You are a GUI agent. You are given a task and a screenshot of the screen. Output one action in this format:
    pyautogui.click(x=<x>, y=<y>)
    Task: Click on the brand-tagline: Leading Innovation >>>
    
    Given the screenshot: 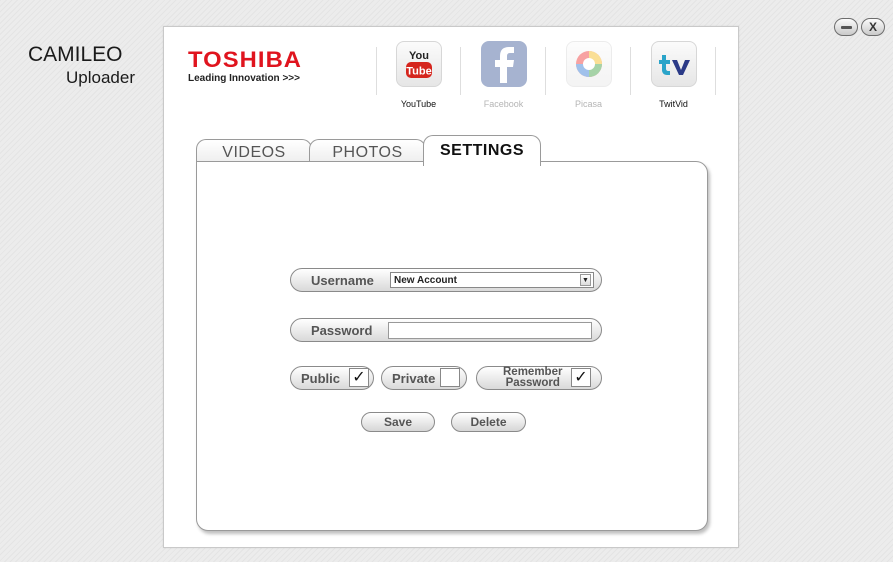 What is the action you would take?
    pyautogui.click(x=244, y=78)
    